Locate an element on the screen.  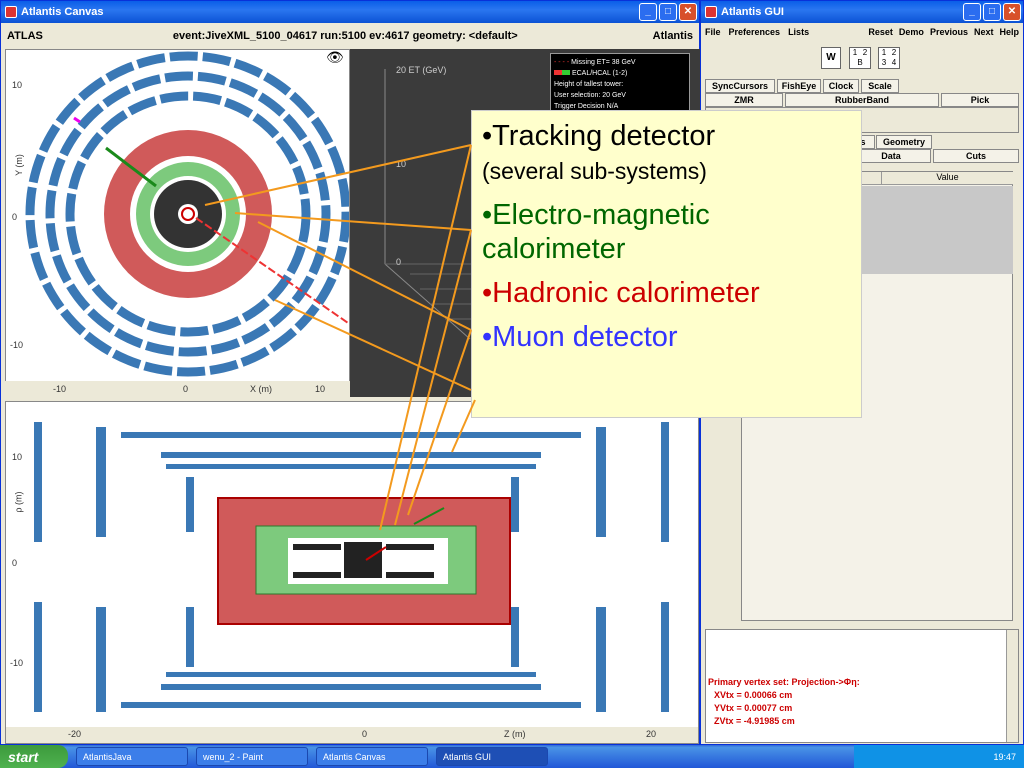
callout-arrows is located at coordinates (340, 337).